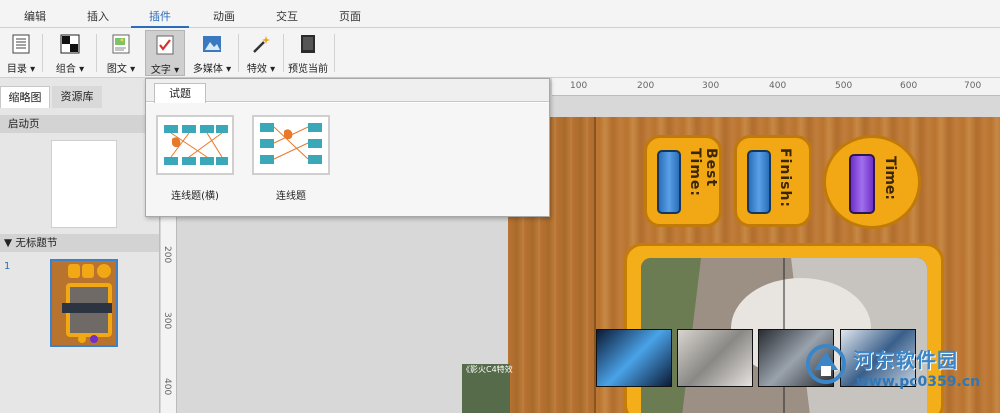  I want to click on menu-tab-page: 页面, so click(350, 16).